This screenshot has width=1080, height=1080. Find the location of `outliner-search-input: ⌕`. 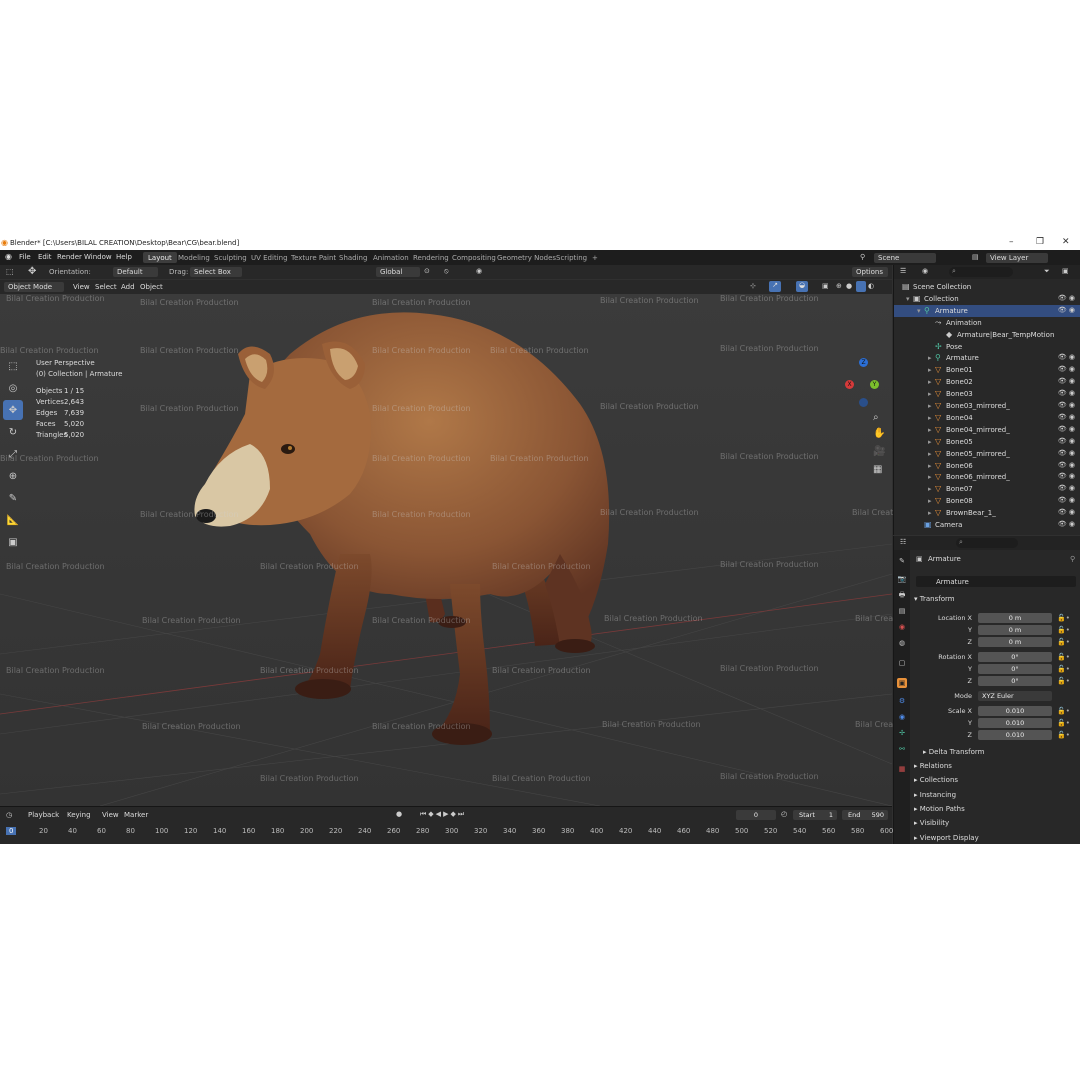

outliner-search-input: ⌕ is located at coordinates (981, 272).